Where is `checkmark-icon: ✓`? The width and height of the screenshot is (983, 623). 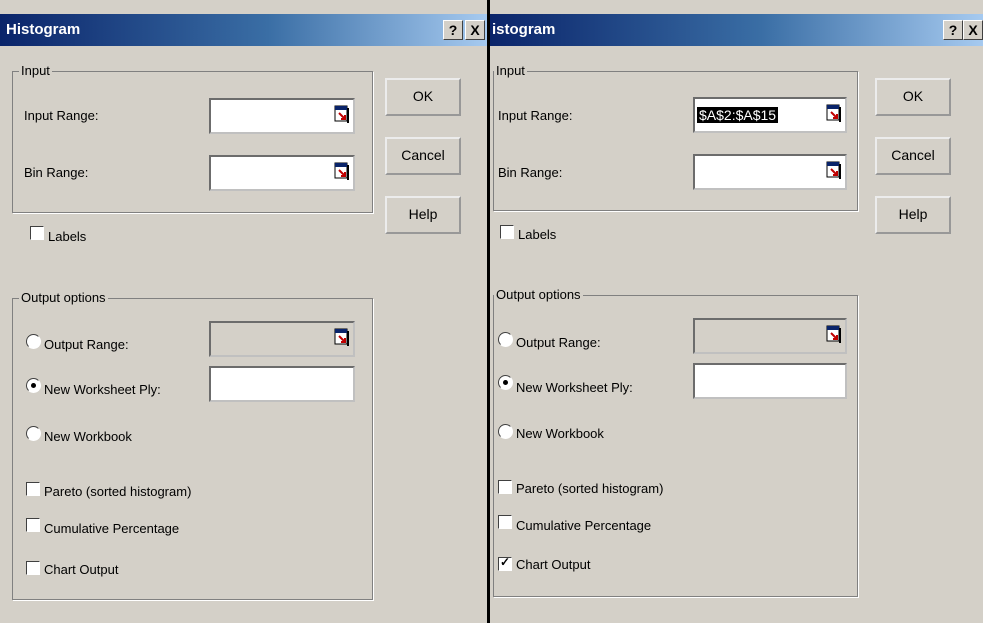
checkmark-icon: ✓ is located at coordinates (505, 562).